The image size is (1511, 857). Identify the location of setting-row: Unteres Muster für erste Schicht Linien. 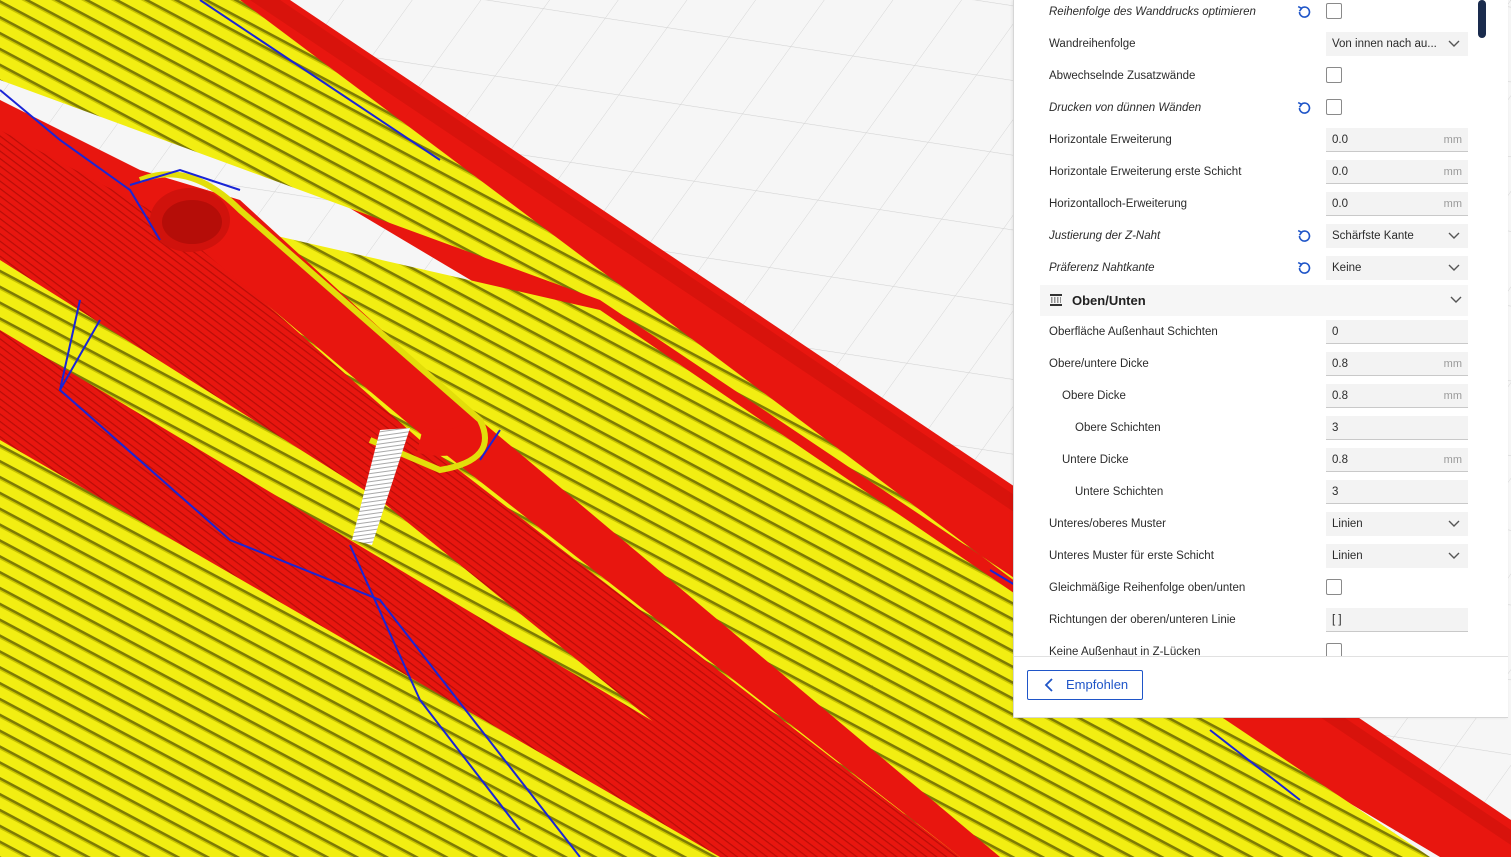
(1261, 560).